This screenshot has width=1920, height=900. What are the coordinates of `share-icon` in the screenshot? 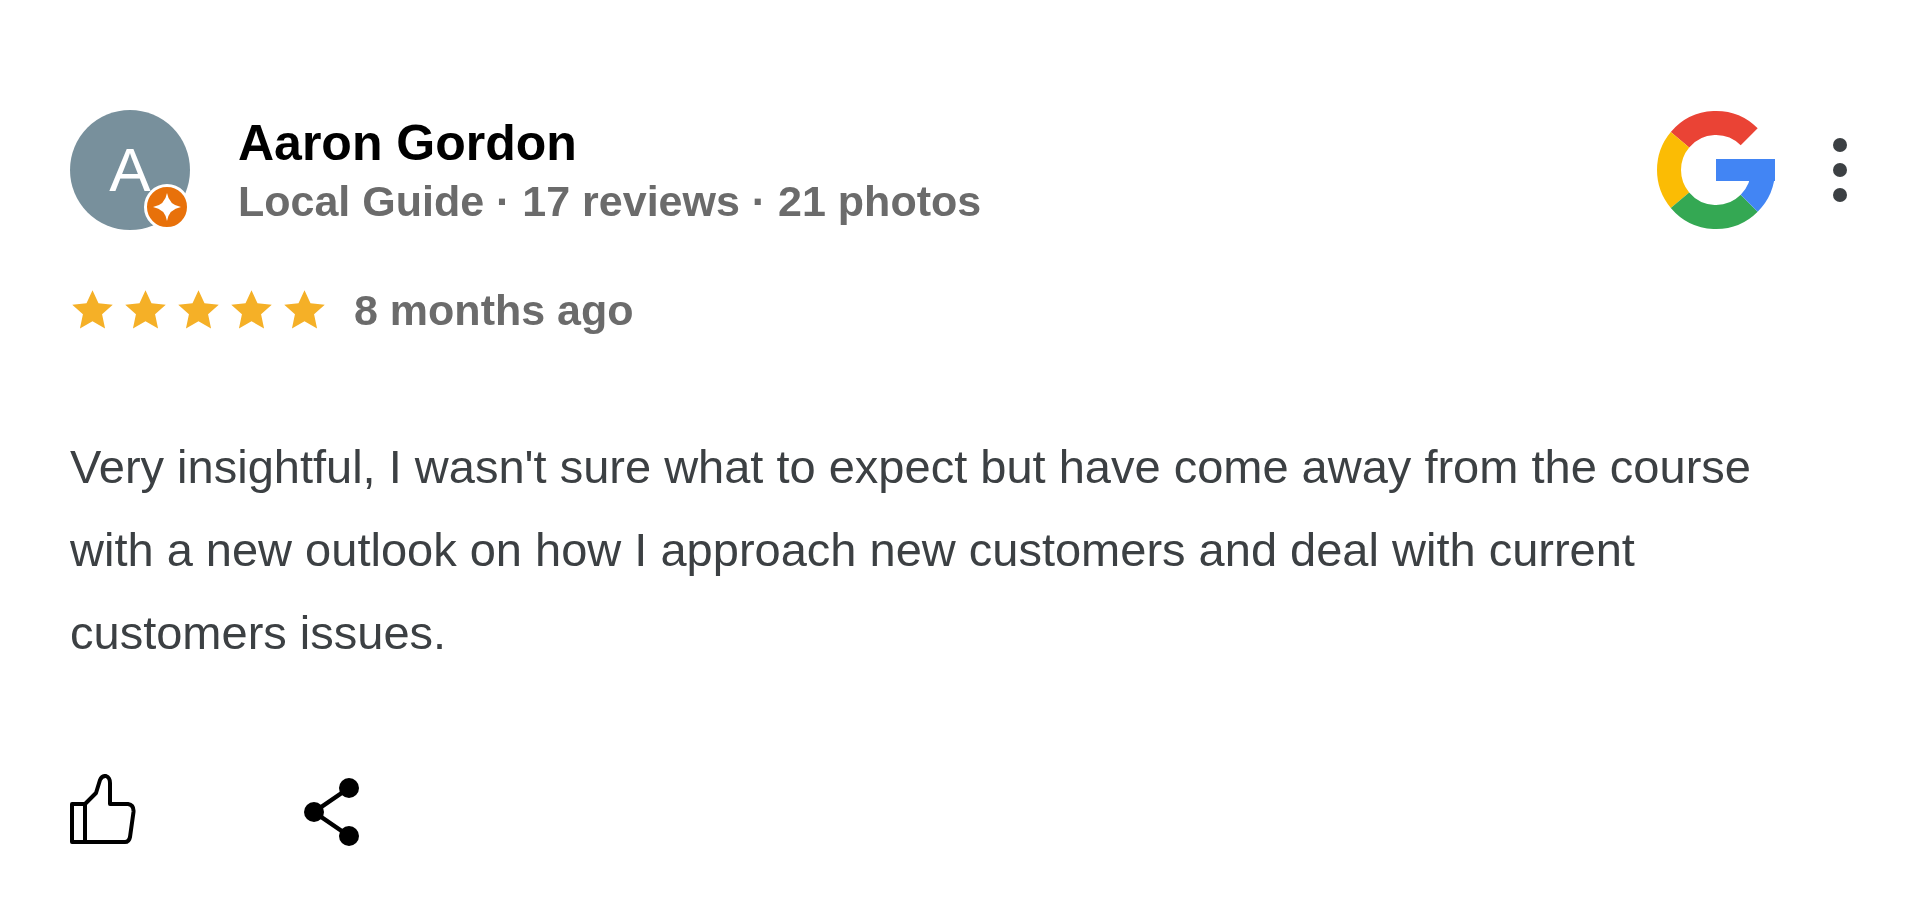 It's located at (332, 812).